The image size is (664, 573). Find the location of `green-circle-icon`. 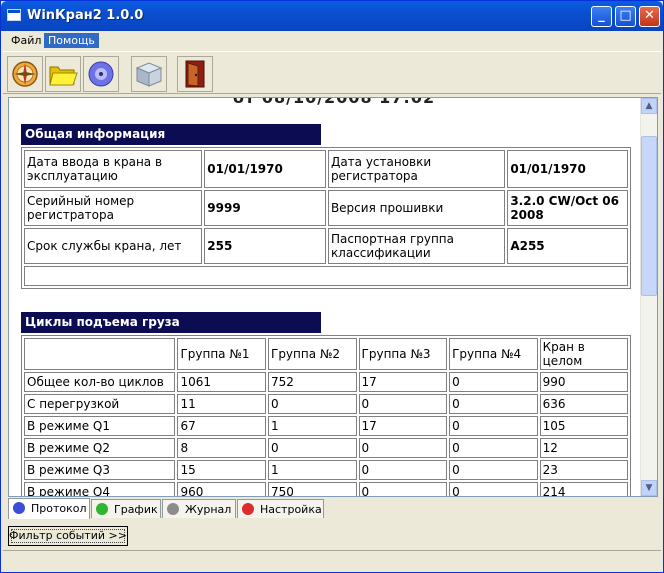

green-circle-icon is located at coordinates (102, 509).